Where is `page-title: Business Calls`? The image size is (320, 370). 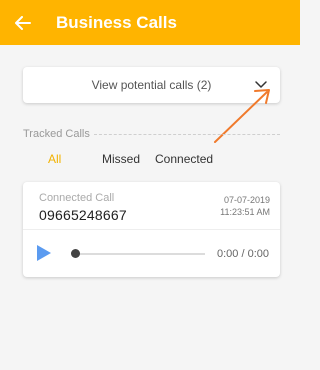 page-title: Business Calls is located at coordinates (116, 22).